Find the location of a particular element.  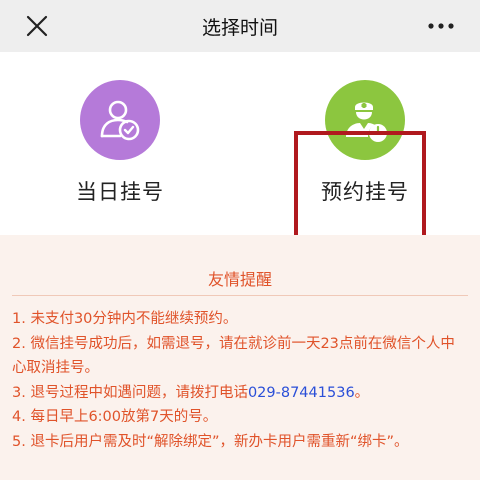

page-title: 选择时间 is located at coordinates (239, 27).